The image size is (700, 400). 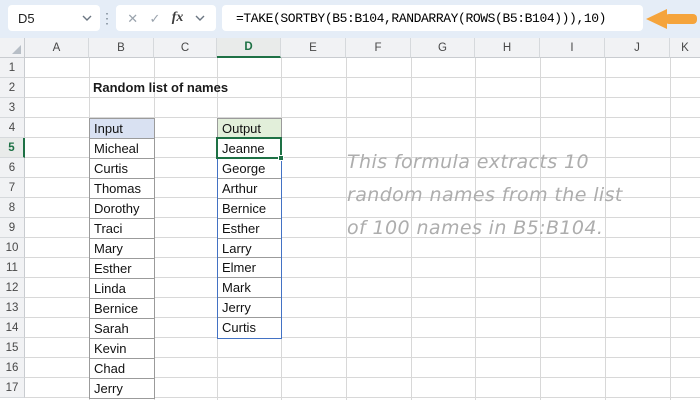 What do you see at coordinates (671, 19) in the screenshot?
I see `callout-arrow-icon` at bounding box center [671, 19].